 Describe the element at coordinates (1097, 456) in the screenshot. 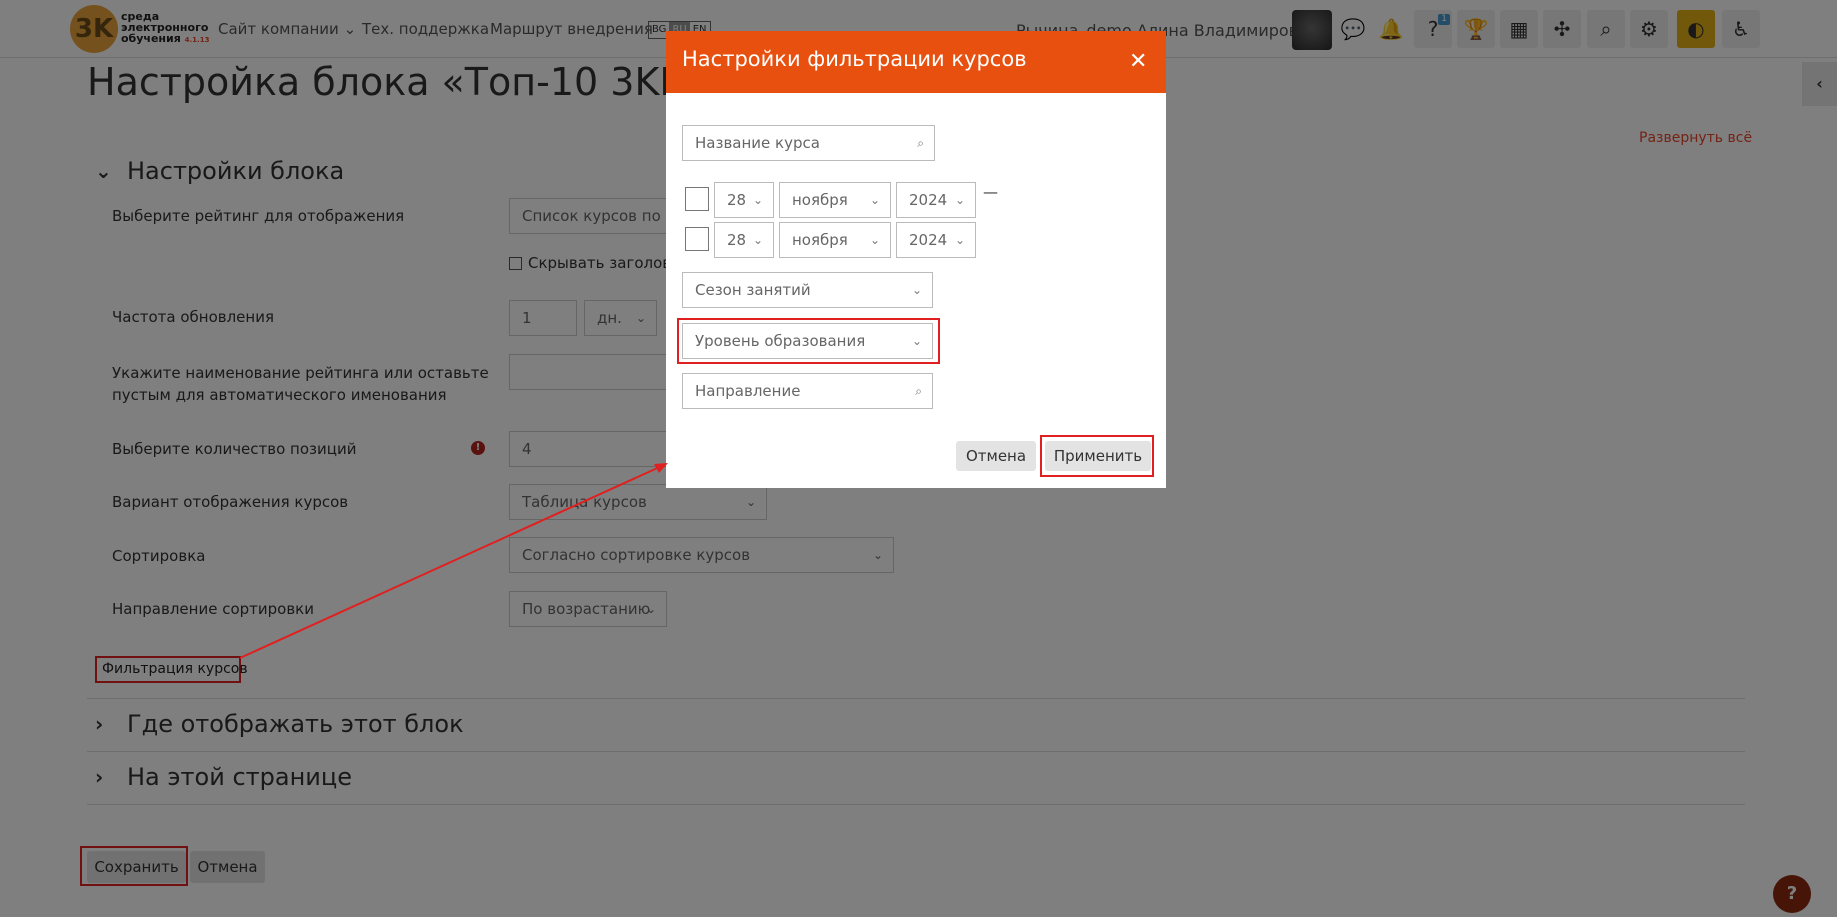

I see `apply-highlight` at that location.